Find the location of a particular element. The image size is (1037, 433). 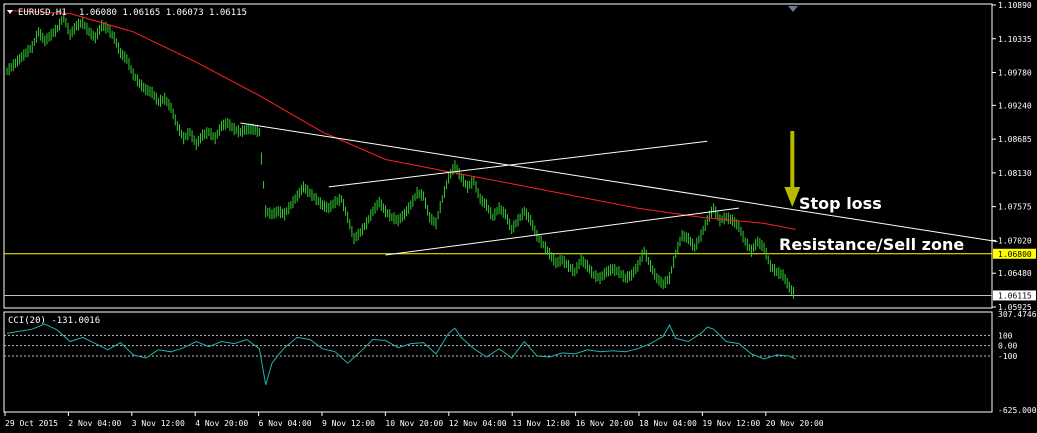

price-tick-label: 1.09780 is located at coordinates (1015, 73).